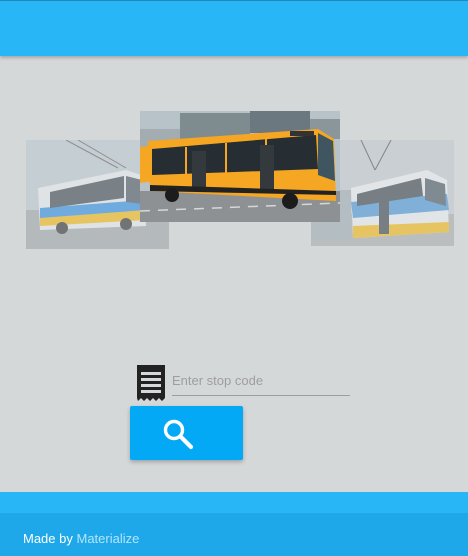 This screenshot has width=468, height=556. I want to click on search-icon, so click(178, 434).